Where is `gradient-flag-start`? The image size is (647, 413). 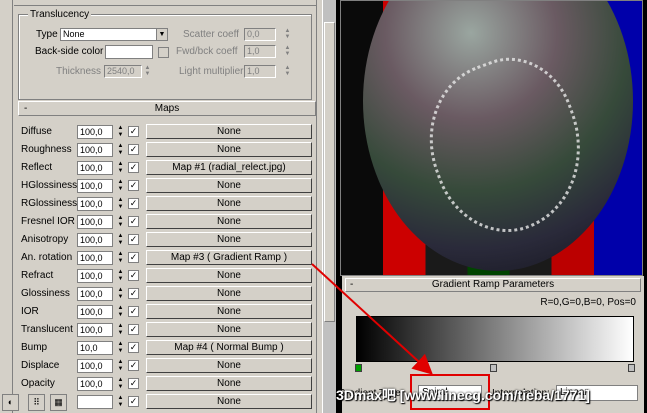 gradient-flag-start is located at coordinates (358, 368).